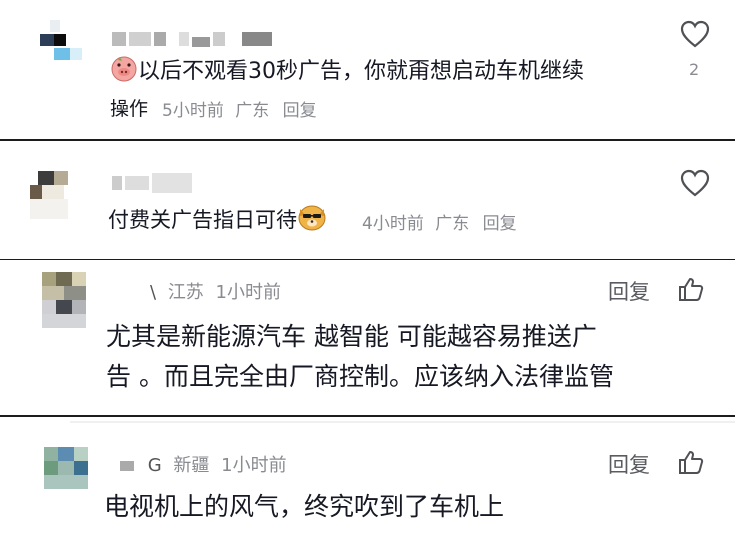 The width and height of the screenshot is (735, 539). I want to click on comment-meta: \ 江苏 1小时前, so click(215, 291).